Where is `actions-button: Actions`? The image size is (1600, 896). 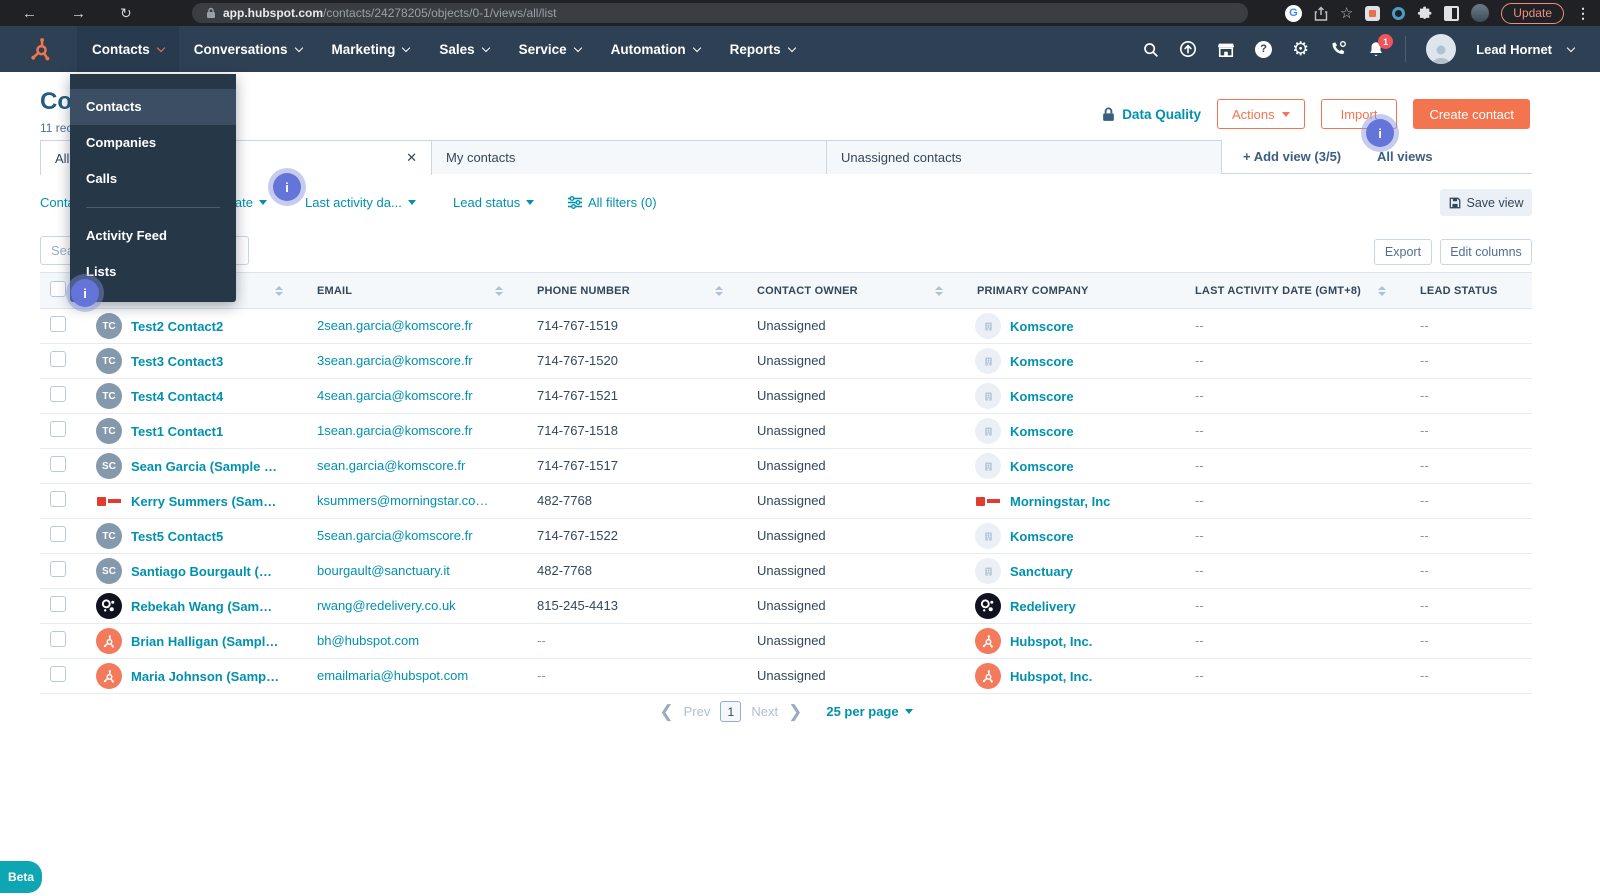
actions-button: Actions is located at coordinates (1260, 114).